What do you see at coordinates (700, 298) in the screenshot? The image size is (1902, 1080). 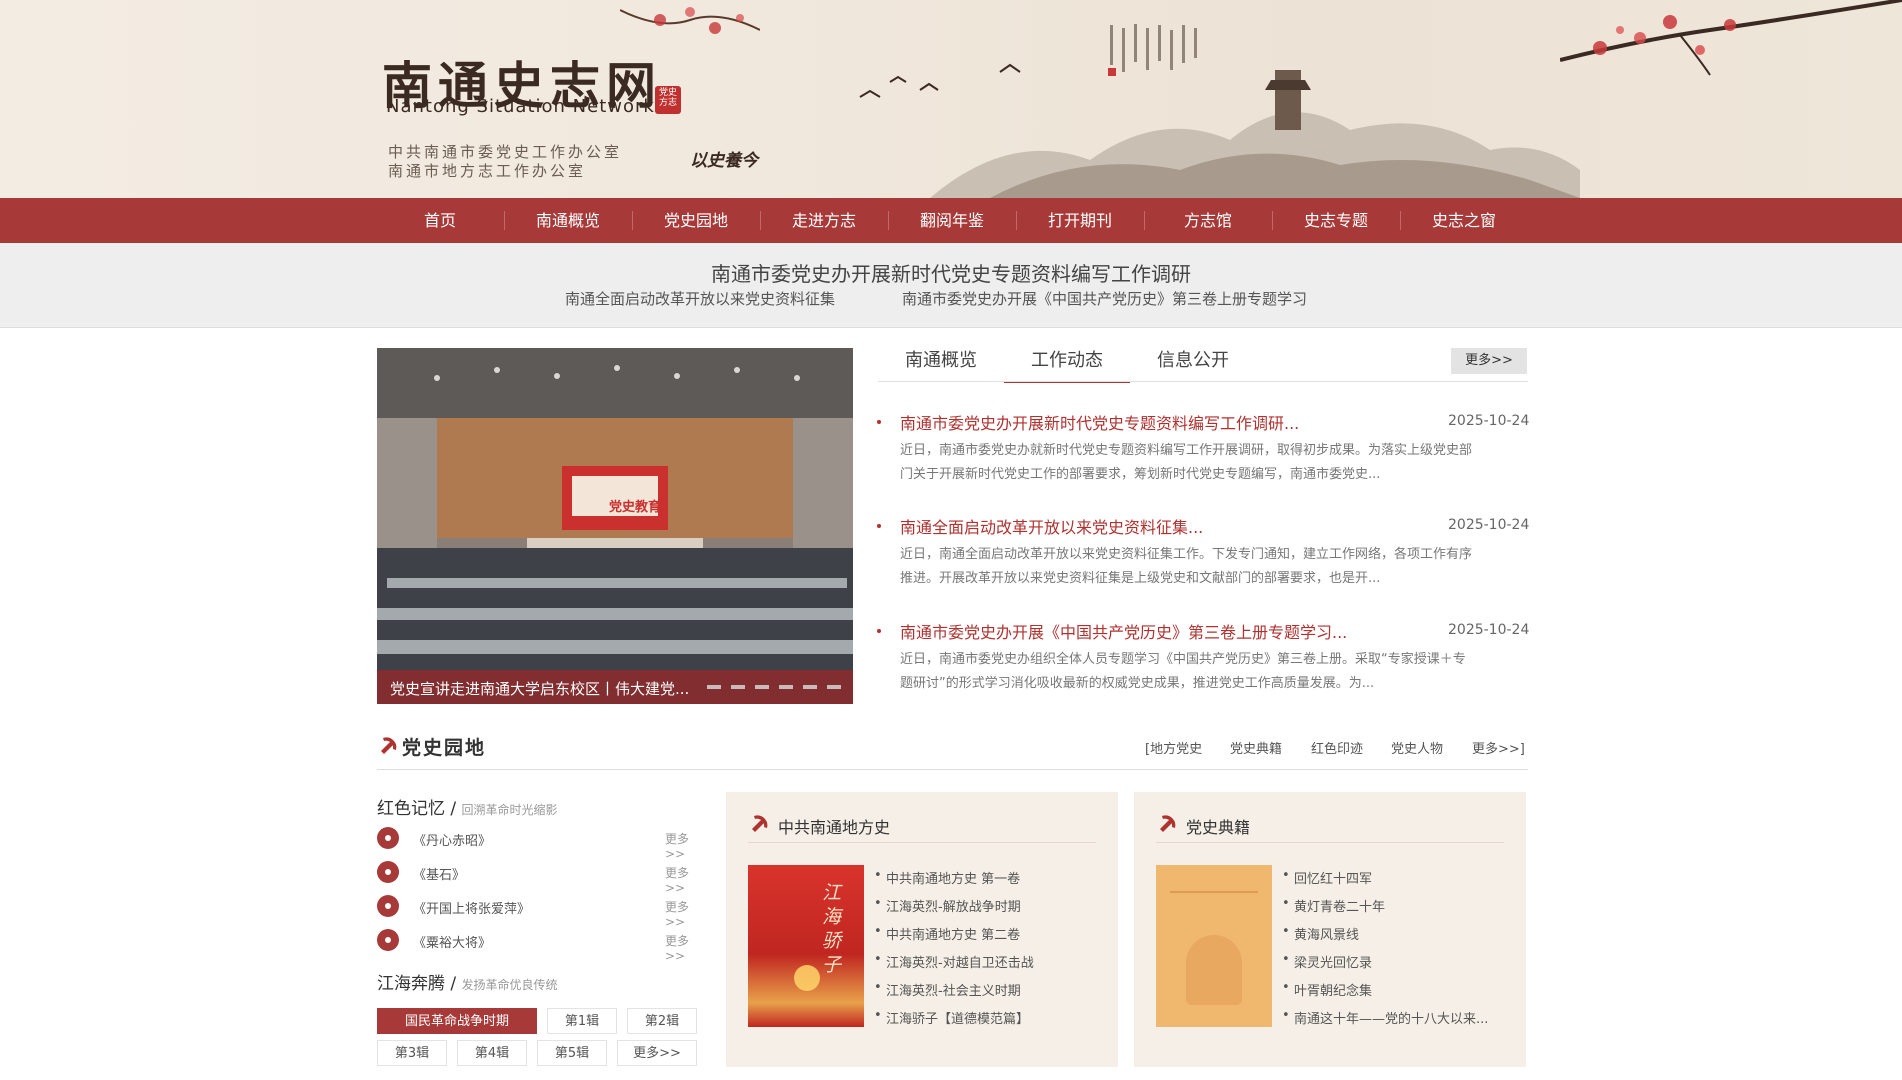 I see `headline-sub-link-left: 南通全面启动改革开放以来党史资料征集` at bounding box center [700, 298].